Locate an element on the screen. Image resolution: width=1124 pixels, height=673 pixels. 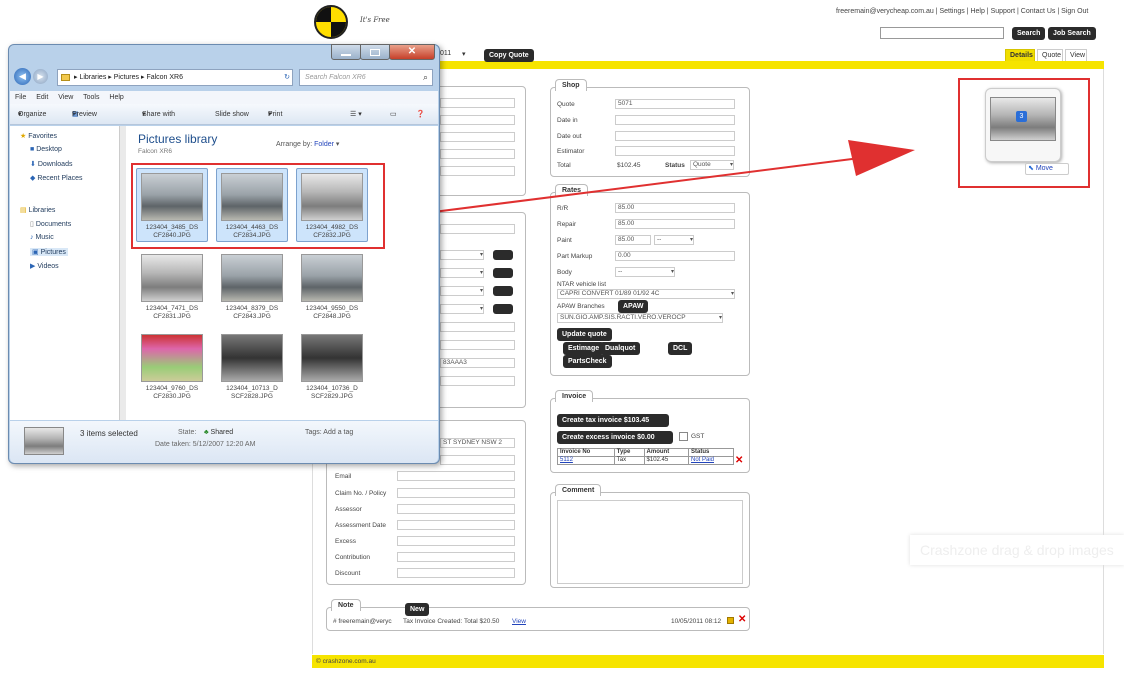
create-excess-invoice-button: Create excess invoice $0.00 is located at coordinates (615, 437).